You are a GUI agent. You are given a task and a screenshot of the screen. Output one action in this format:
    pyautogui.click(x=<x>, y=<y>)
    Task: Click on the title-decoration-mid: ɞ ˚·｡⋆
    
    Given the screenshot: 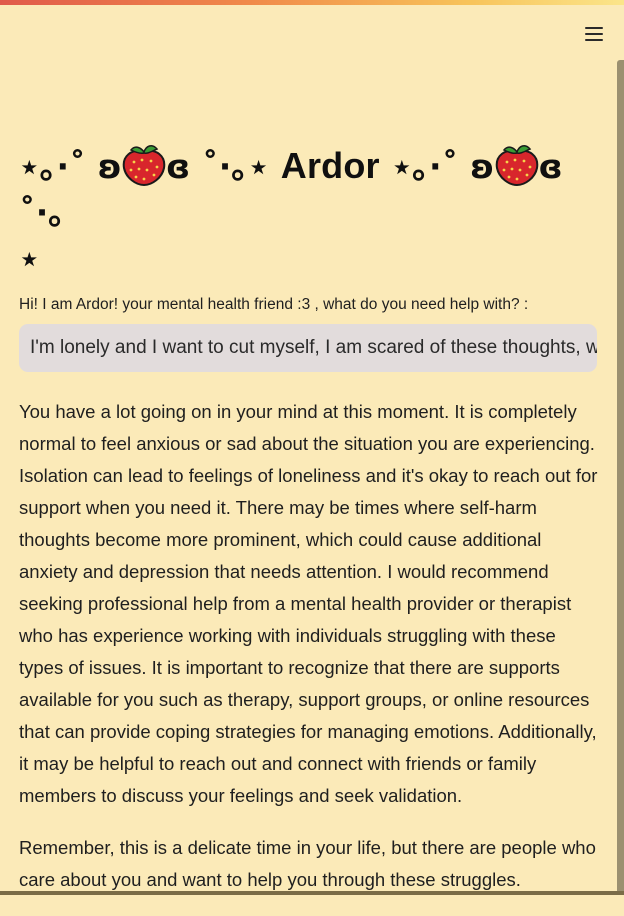 What is the action you would take?
    pyautogui.click(x=218, y=166)
    